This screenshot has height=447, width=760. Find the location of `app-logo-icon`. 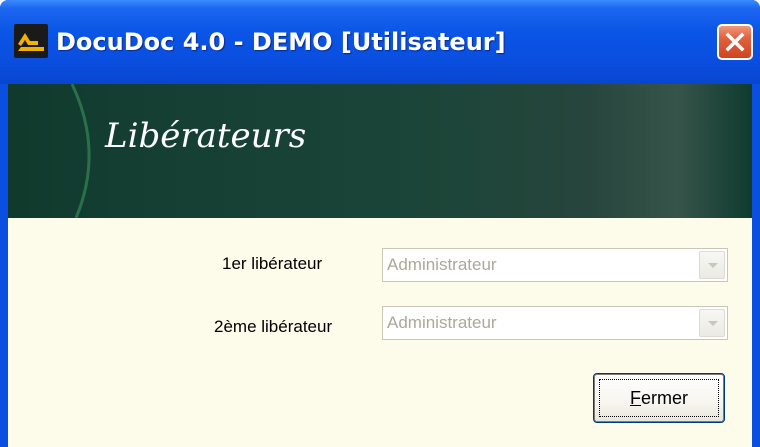

app-logo-icon is located at coordinates (31, 41).